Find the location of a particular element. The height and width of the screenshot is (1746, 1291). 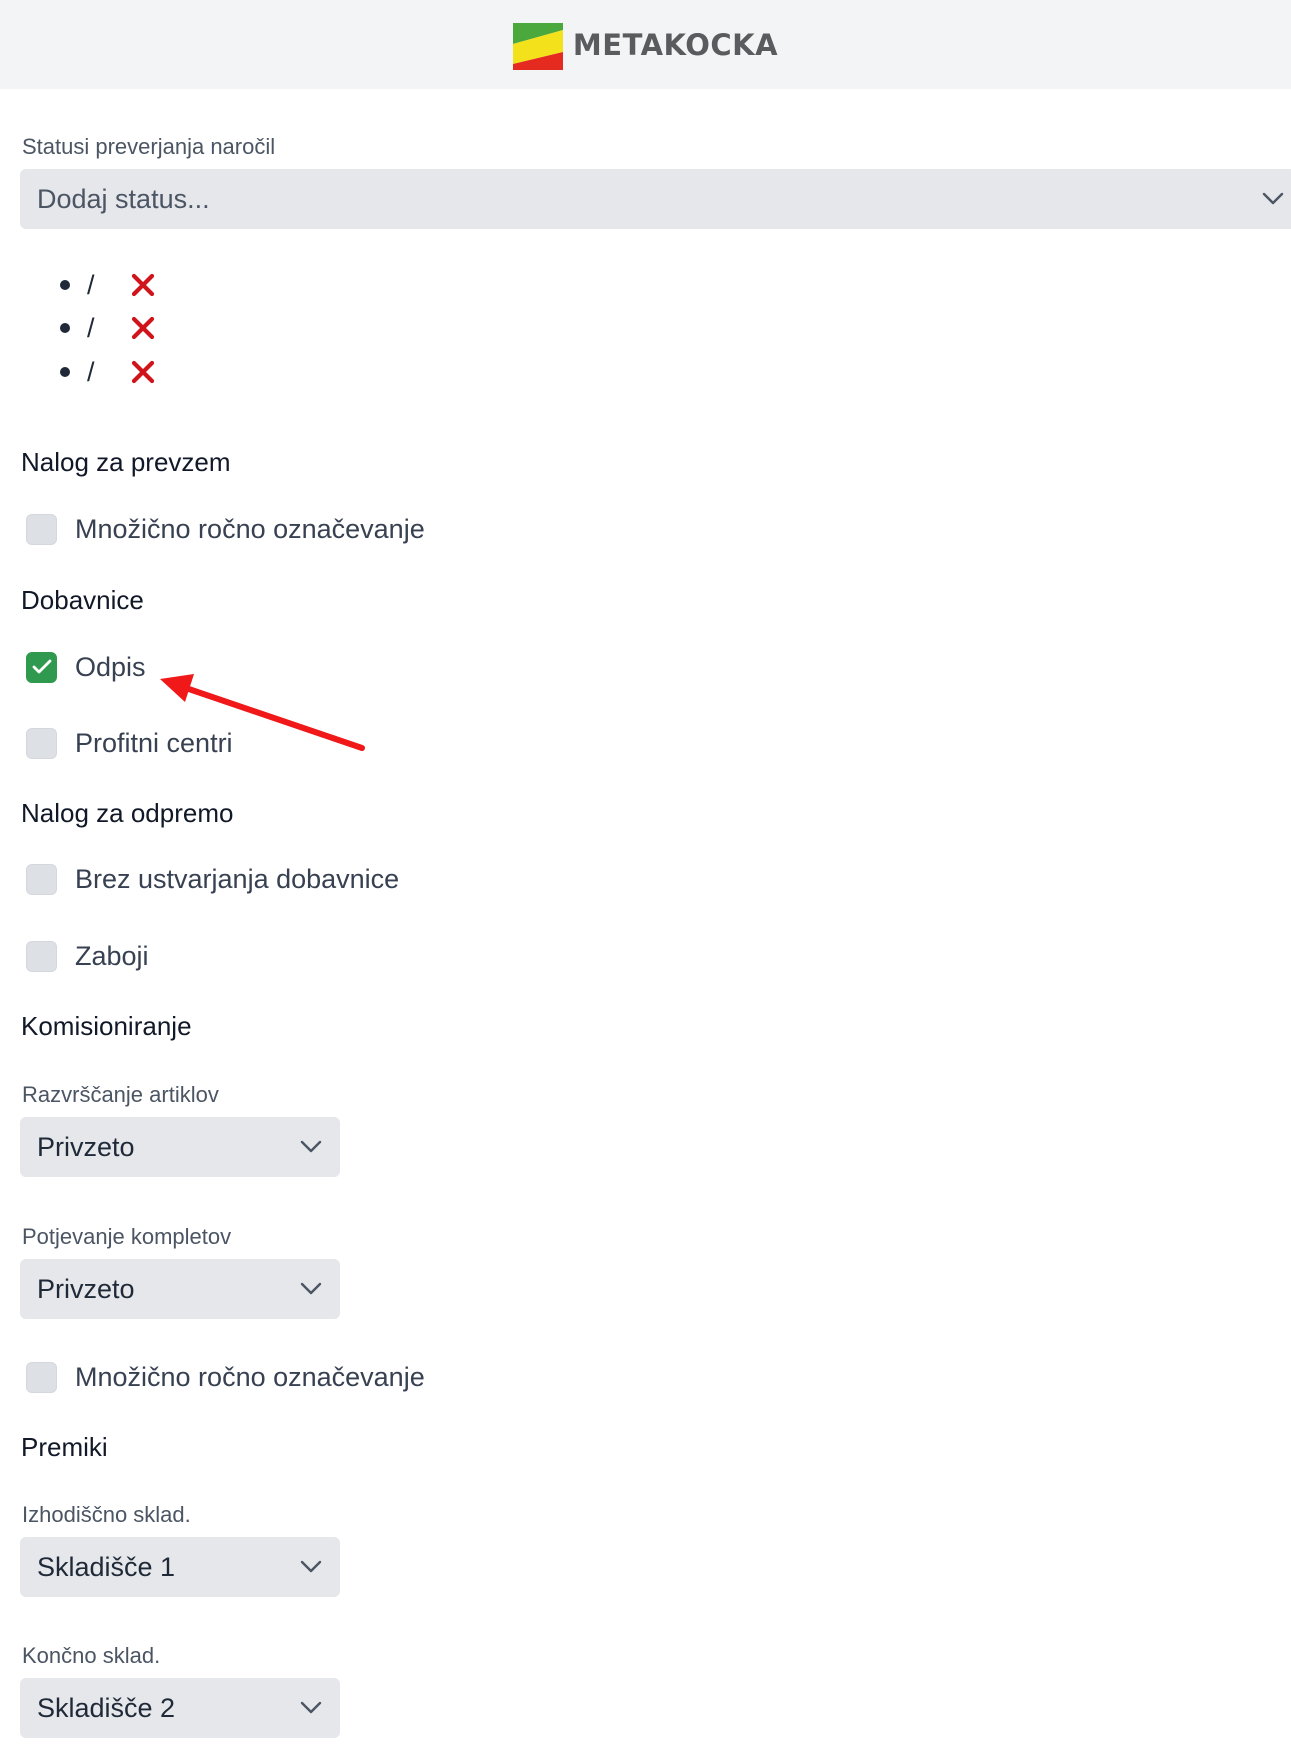

confirm-sets-value: Privzeto is located at coordinates (86, 1288).